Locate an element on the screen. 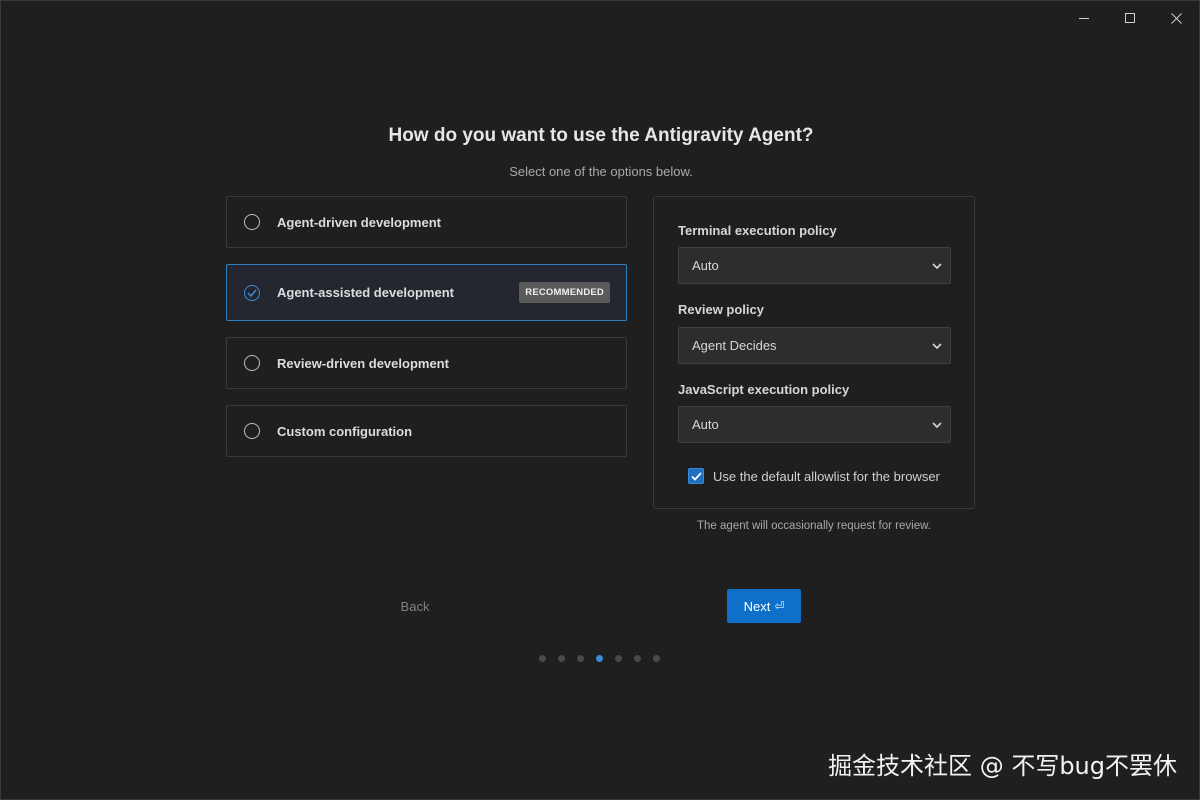 This screenshot has height=800, width=1200. step-dot-active is located at coordinates (599, 658).